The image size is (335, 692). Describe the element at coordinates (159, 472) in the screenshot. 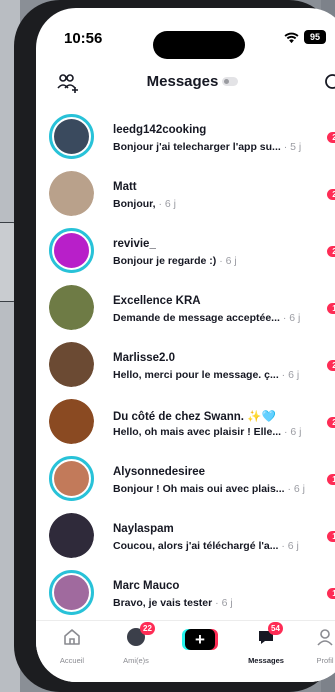

I see `conversation-name: Alysonnedesiree` at that location.